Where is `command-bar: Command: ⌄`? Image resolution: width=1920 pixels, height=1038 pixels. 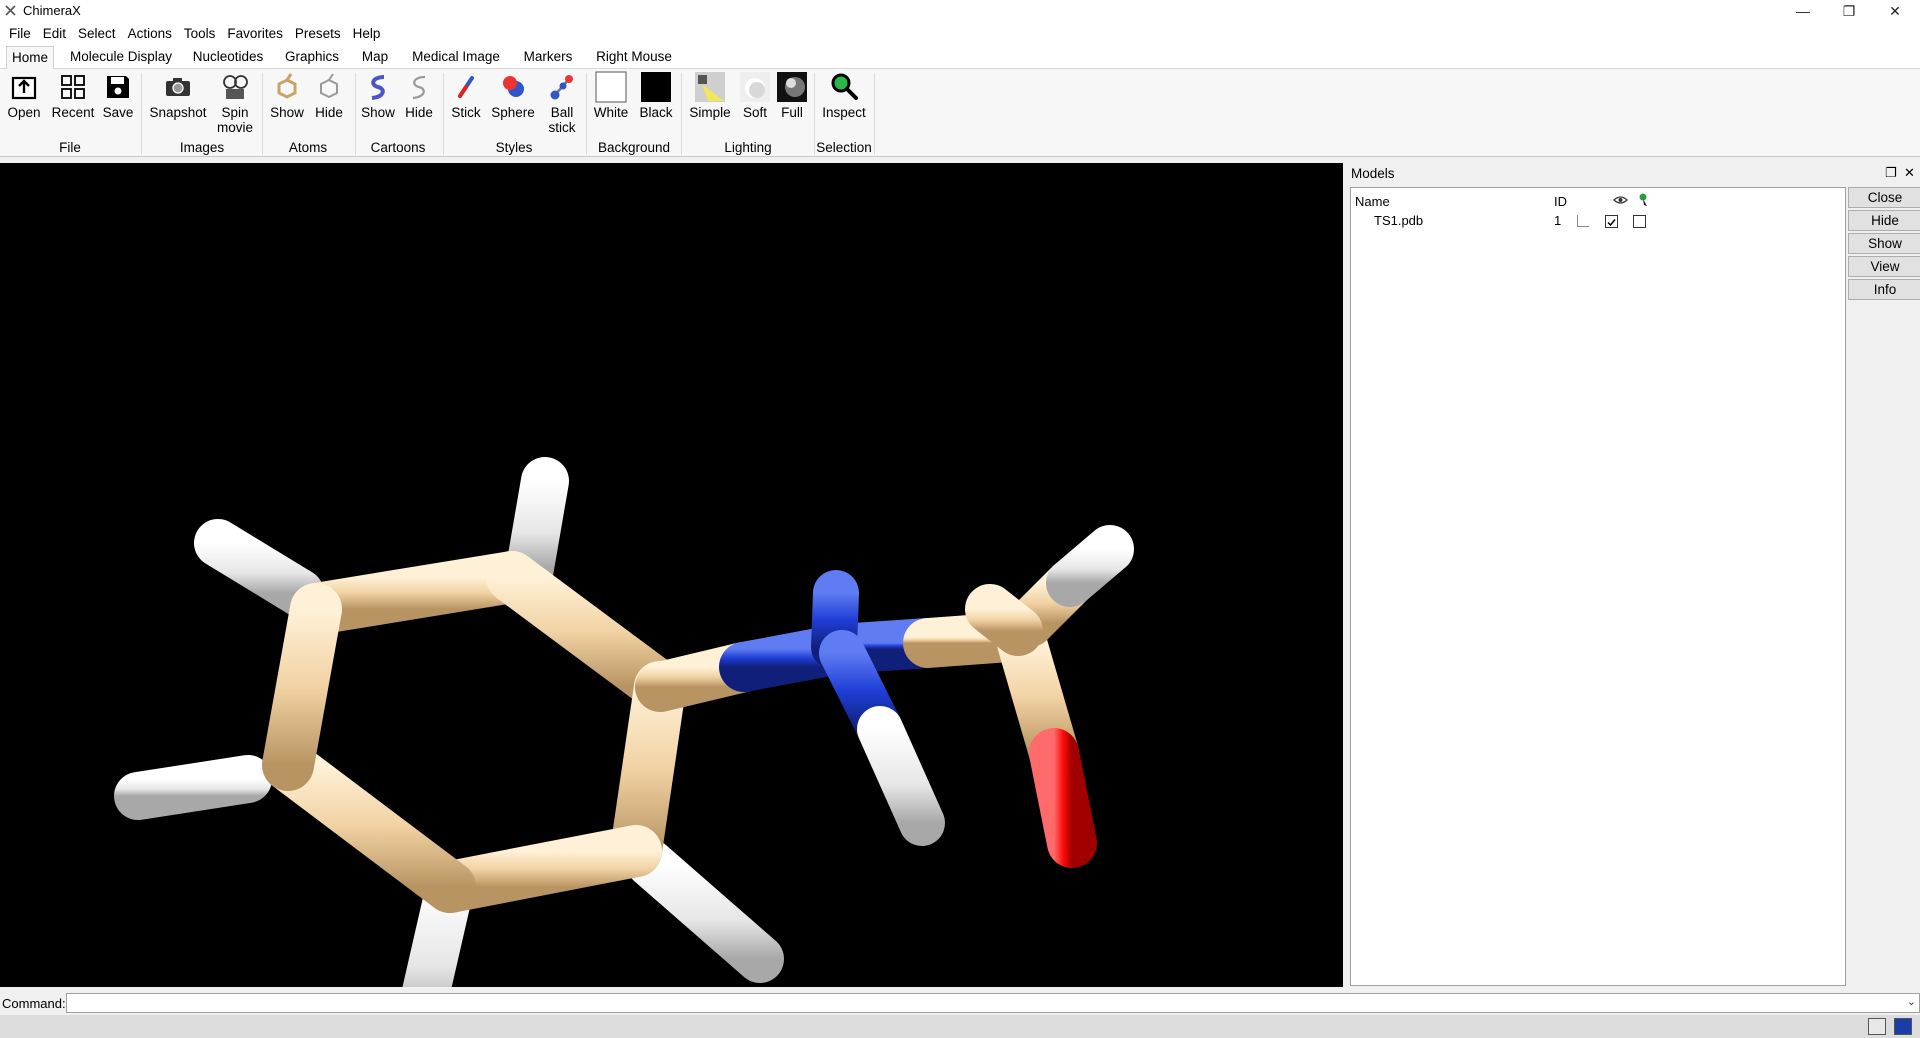 command-bar: Command: ⌄ is located at coordinates (960, 1003).